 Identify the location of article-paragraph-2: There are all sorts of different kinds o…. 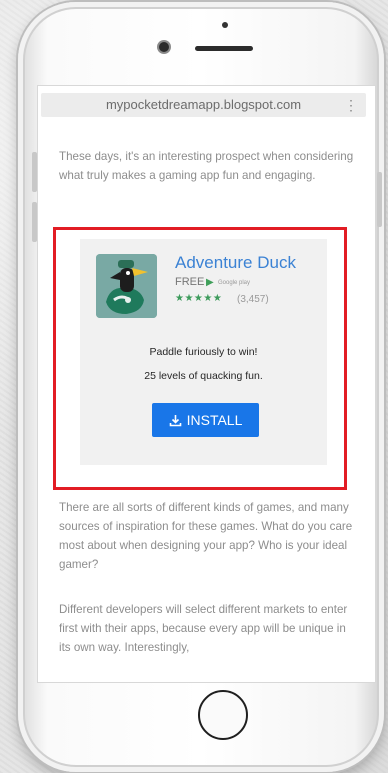
(206, 536).